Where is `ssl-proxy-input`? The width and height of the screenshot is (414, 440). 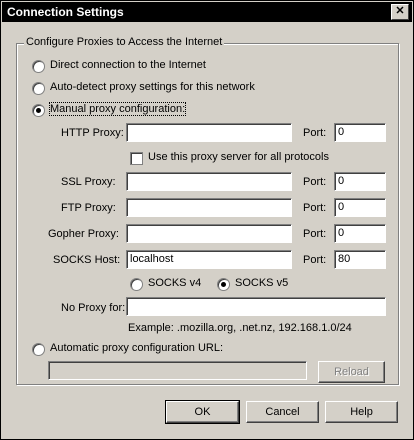
ssl-proxy-input is located at coordinates (209, 181).